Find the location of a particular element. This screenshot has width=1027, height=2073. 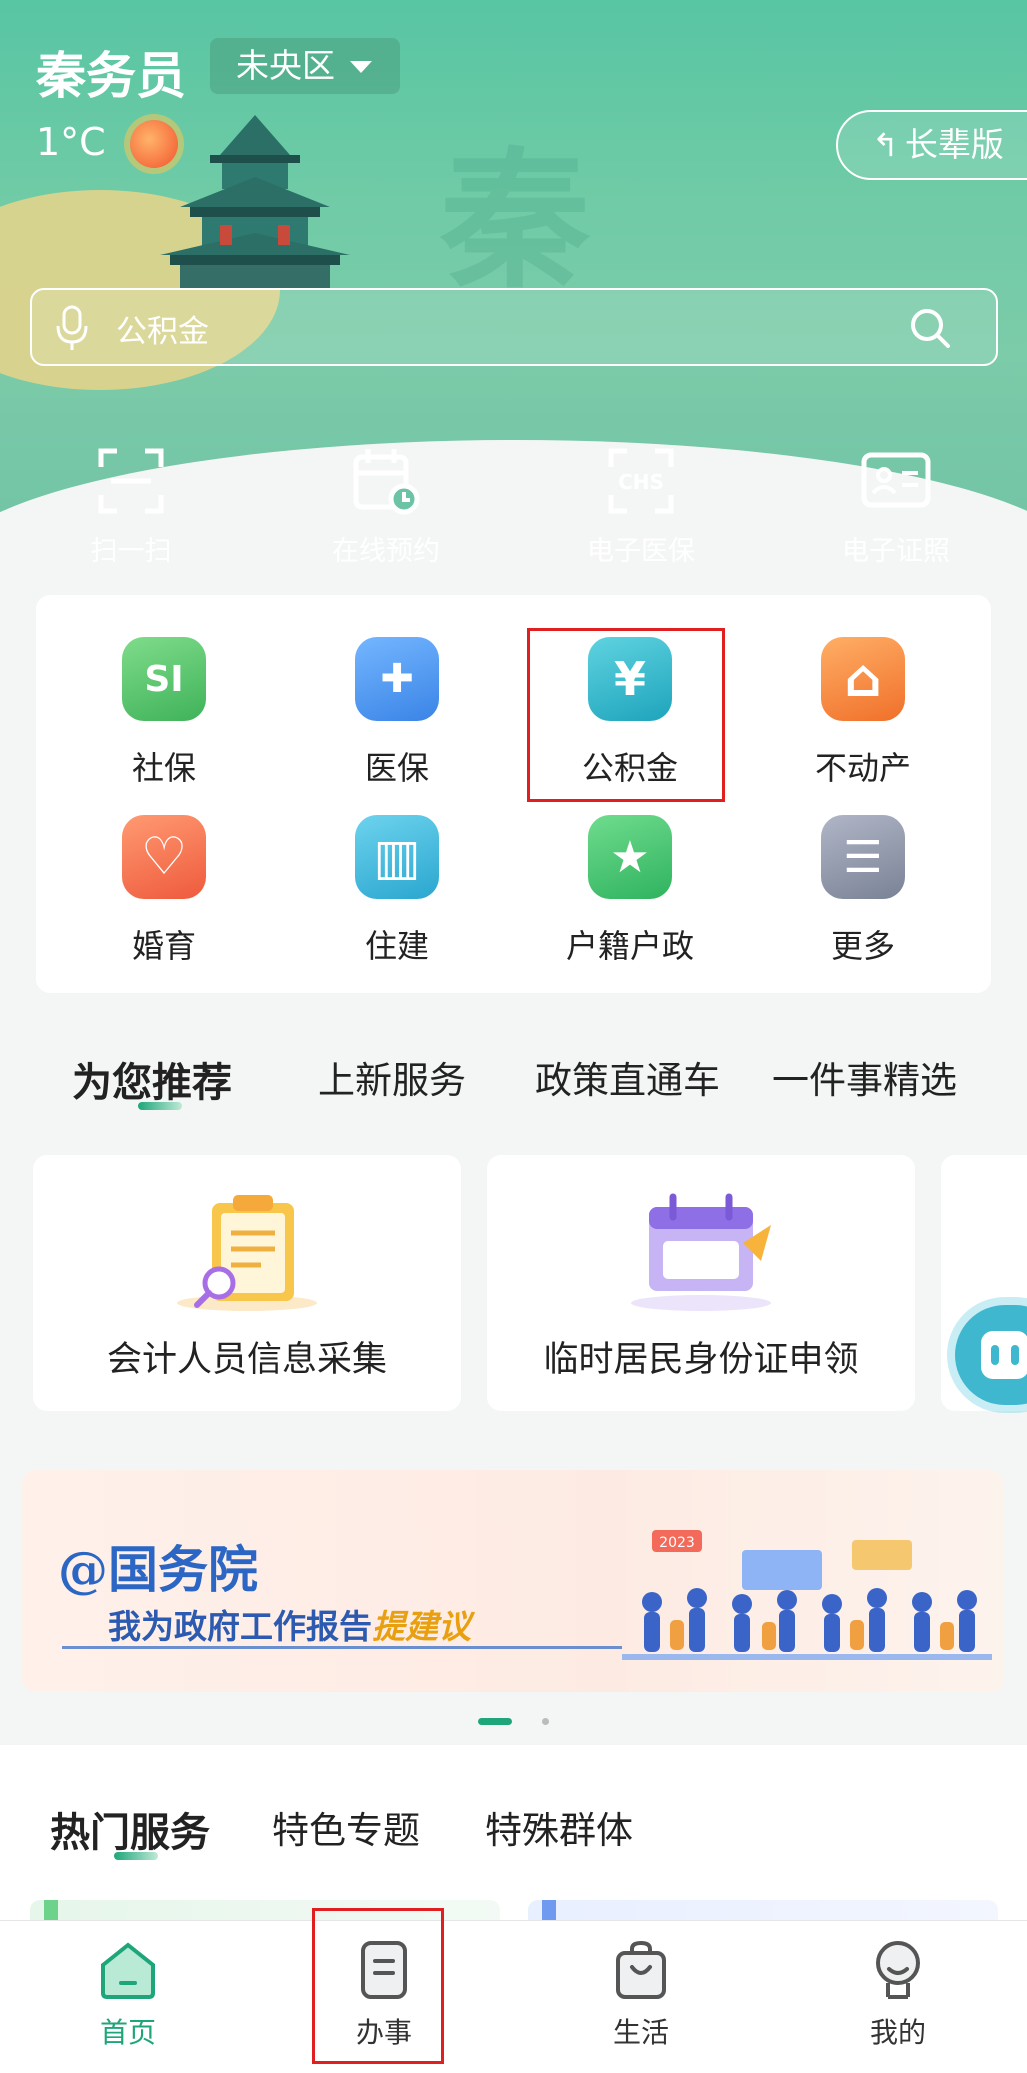

service-real-estate: ⌂ 不动产 is located at coordinates (863, 713).